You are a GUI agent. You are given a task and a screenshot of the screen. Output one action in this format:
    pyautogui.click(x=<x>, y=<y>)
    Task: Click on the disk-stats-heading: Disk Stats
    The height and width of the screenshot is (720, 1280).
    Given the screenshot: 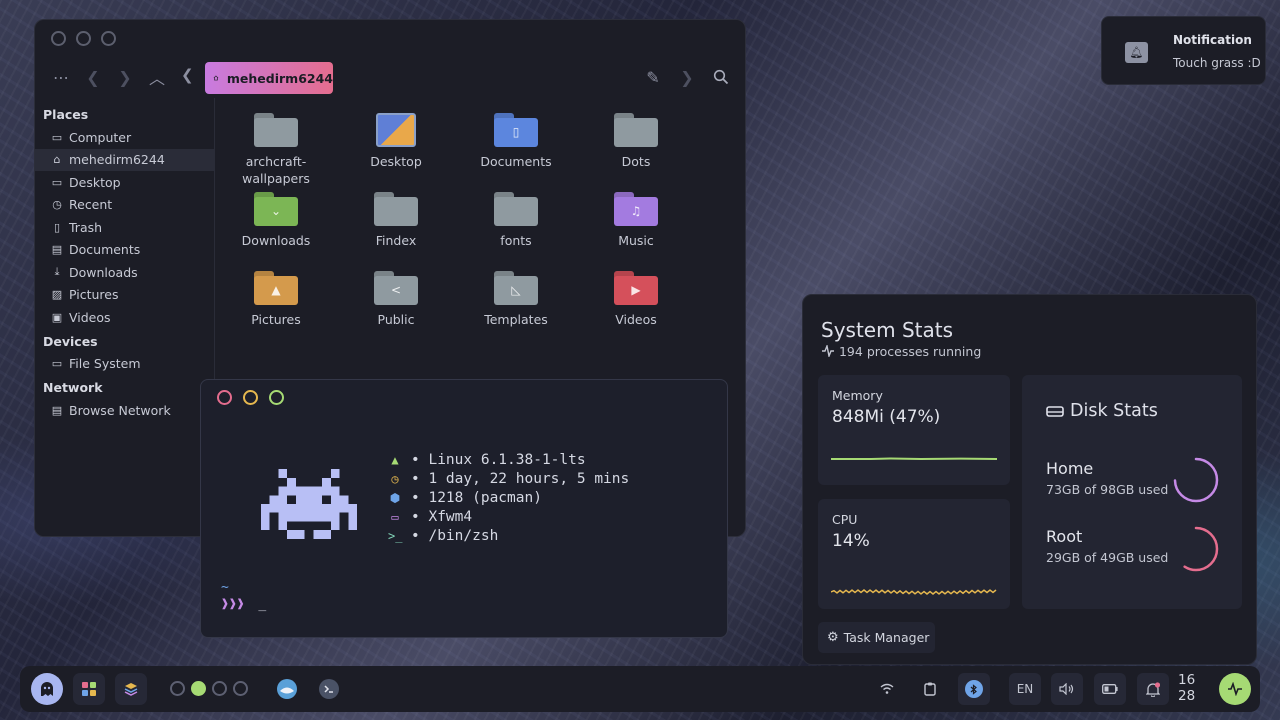 What is the action you would take?
    pyautogui.click(x=1102, y=411)
    